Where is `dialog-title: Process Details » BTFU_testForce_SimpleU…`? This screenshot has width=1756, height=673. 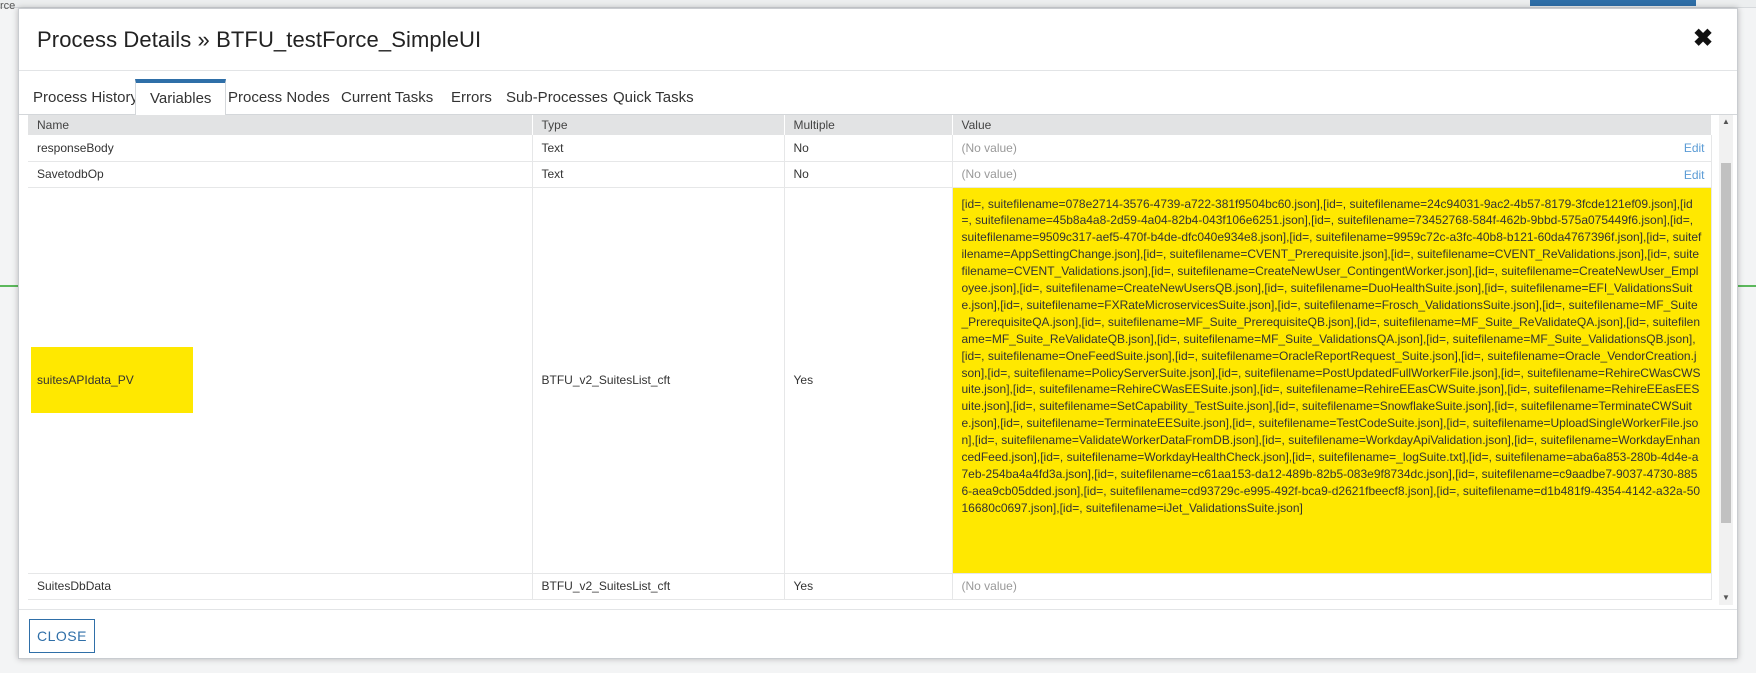 dialog-title: Process Details » BTFU_testForce_SimpleU… is located at coordinates (259, 39).